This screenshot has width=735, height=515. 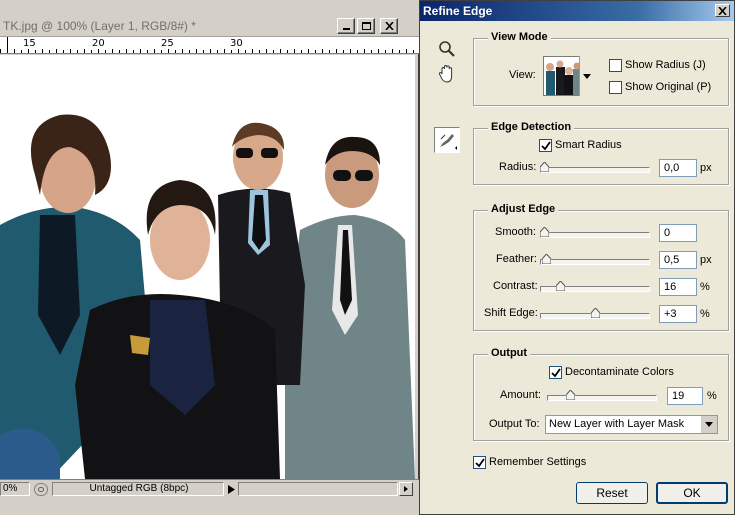 What do you see at coordinates (615, 87) in the screenshot?
I see `show-original-checkbox` at bounding box center [615, 87].